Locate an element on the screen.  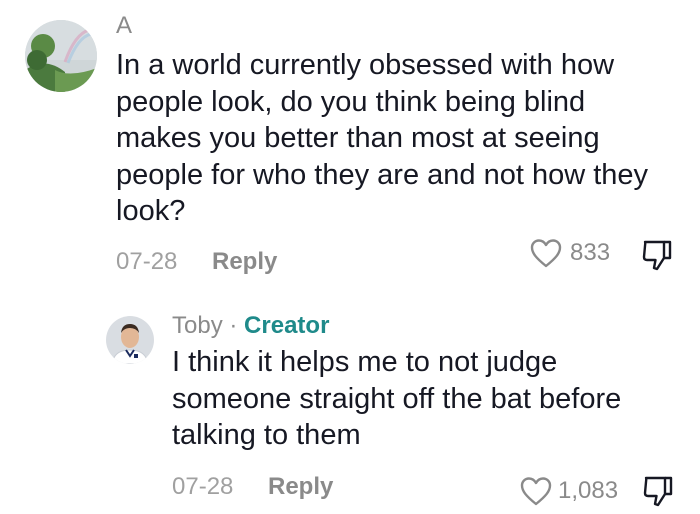
like-button: 833 is located at coordinates (570, 253).